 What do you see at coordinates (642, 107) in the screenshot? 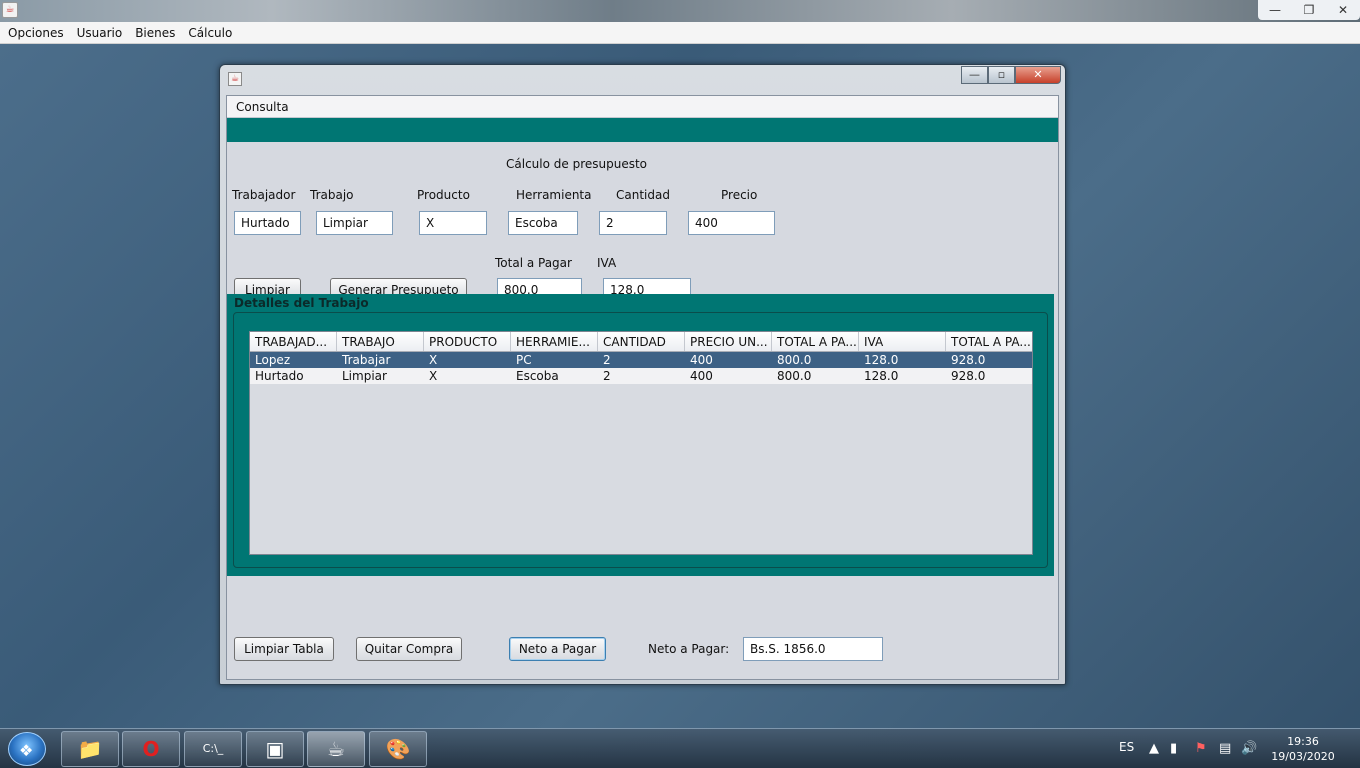
I see `frame-menubar: Consulta` at bounding box center [642, 107].